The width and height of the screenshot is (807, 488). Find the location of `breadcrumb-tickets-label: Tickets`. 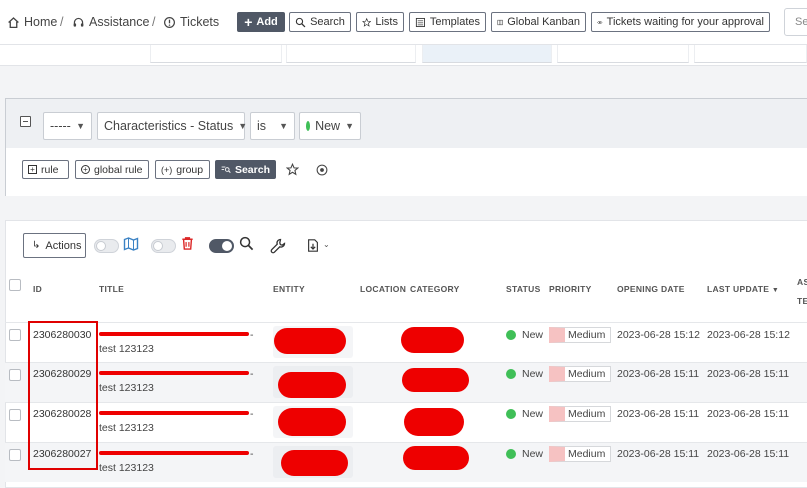

breadcrumb-tickets-label: Tickets is located at coordinates (200, 22).